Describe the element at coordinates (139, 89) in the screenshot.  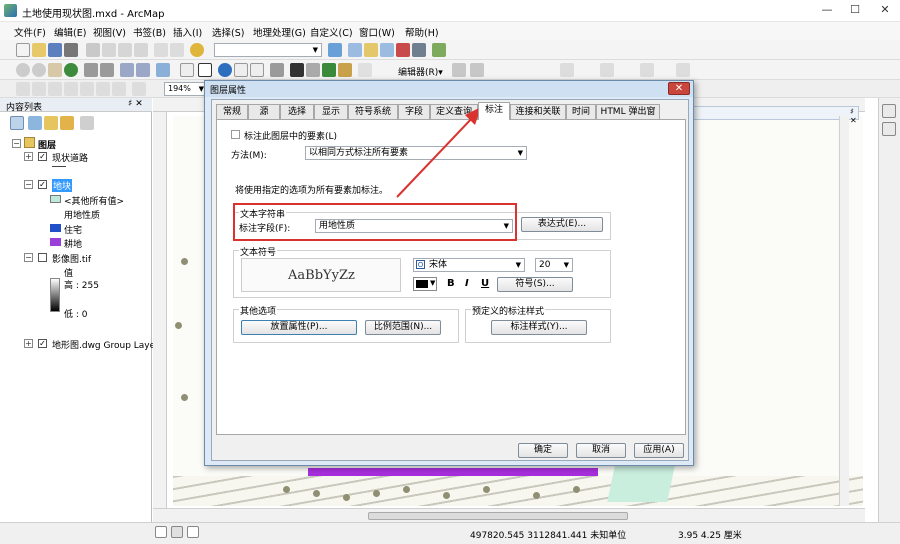
I see `toggle-draft-icon` at that location.